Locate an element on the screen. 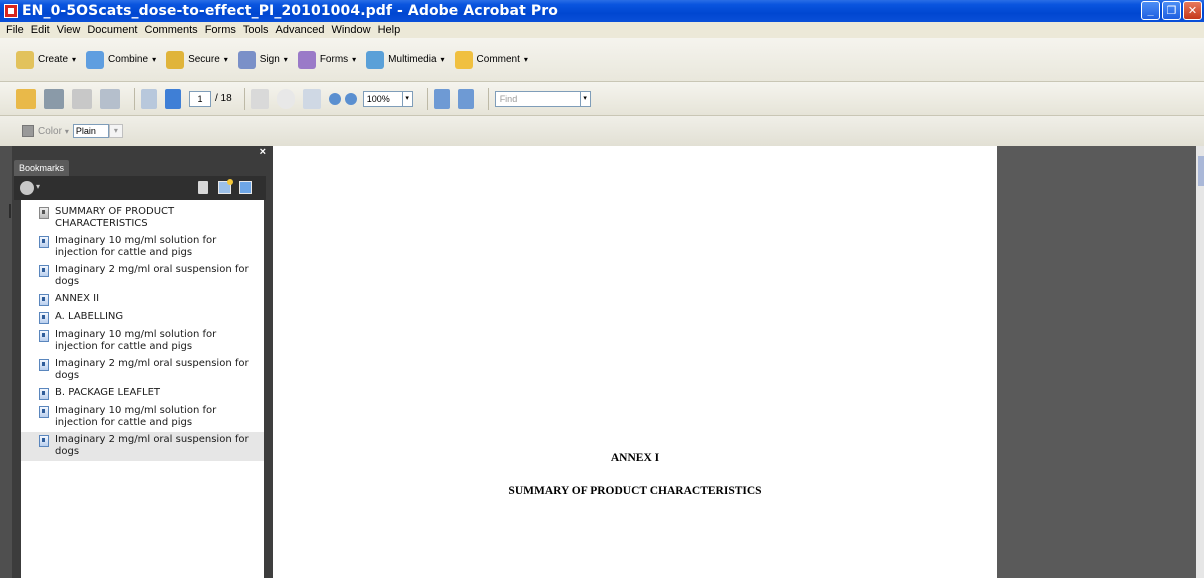  bookmark-item: A. LABELLING is located at coordinates (142, 318).